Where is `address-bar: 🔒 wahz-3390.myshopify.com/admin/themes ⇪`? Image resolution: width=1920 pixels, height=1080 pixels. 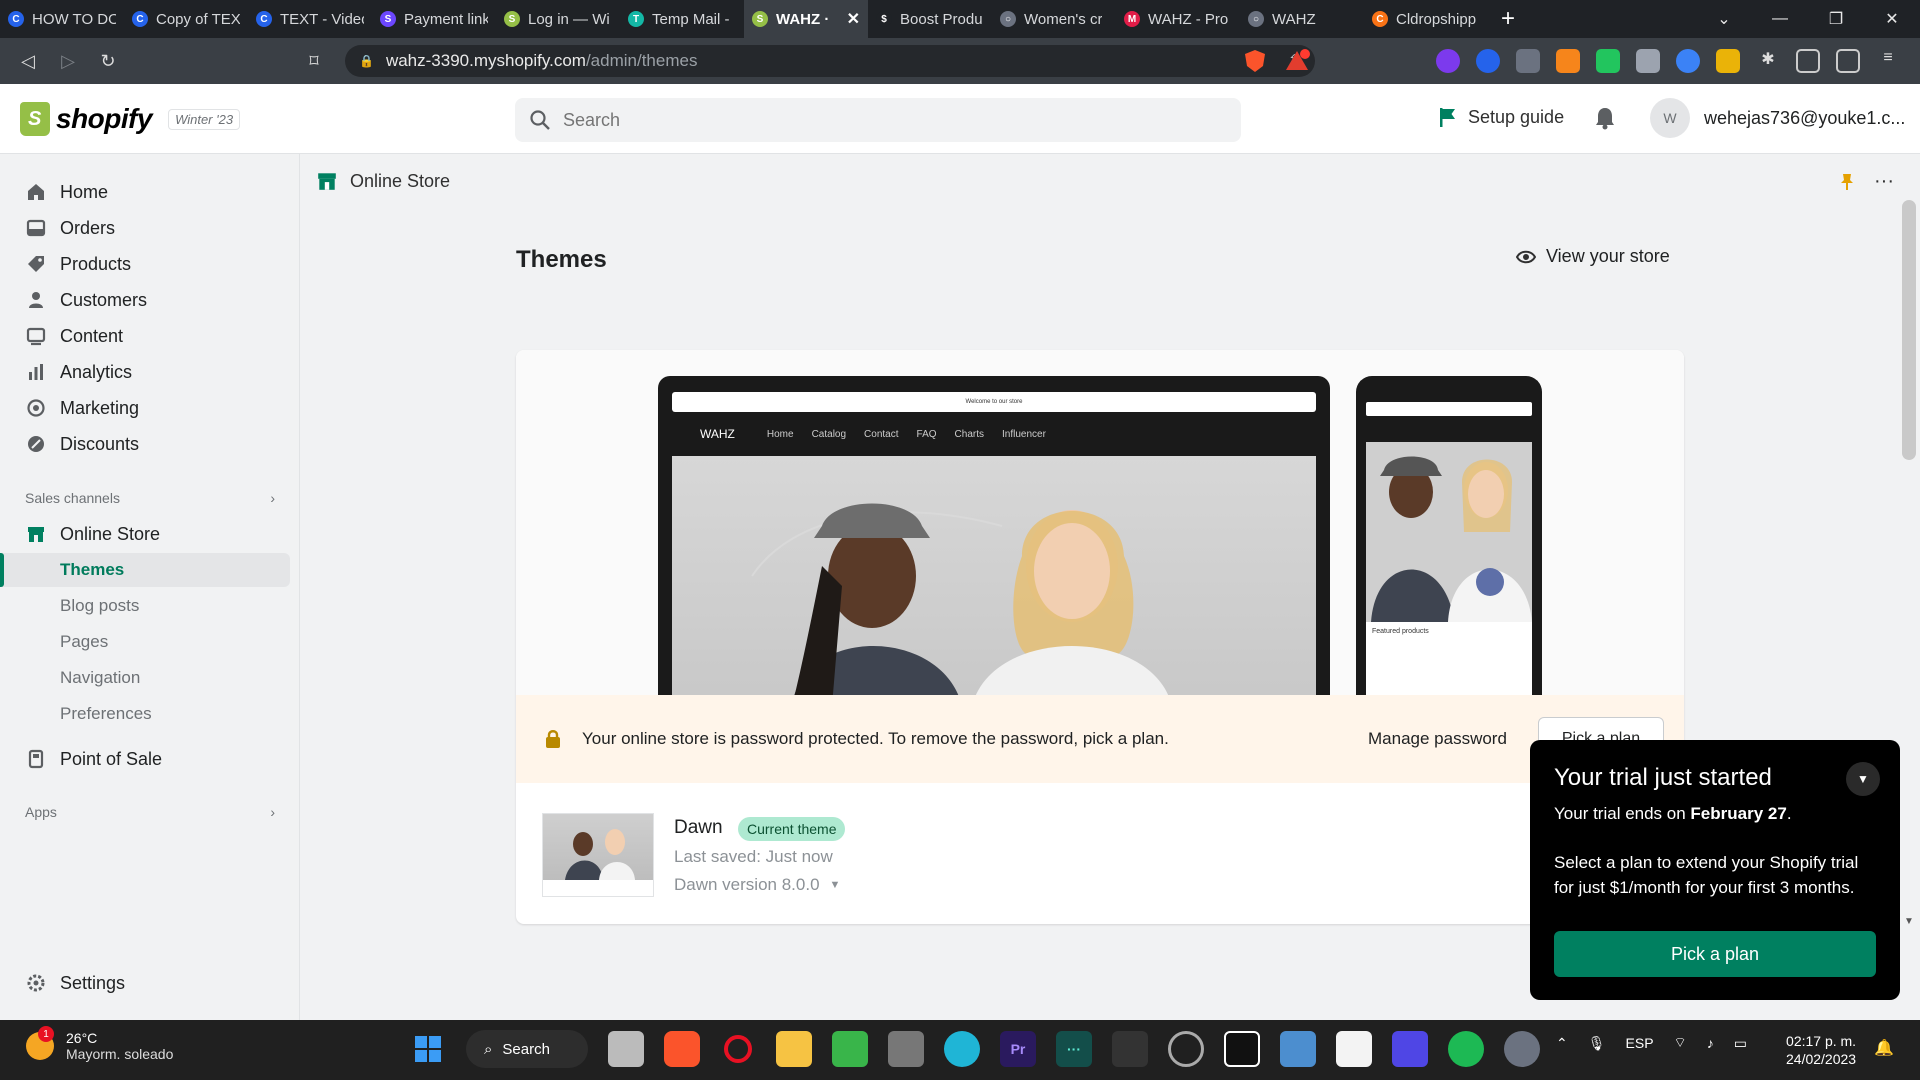
address-bar: 🔒 wahz-3390.myshopify.com/admin/themes ⇪ is located at coordinates (830, 61).